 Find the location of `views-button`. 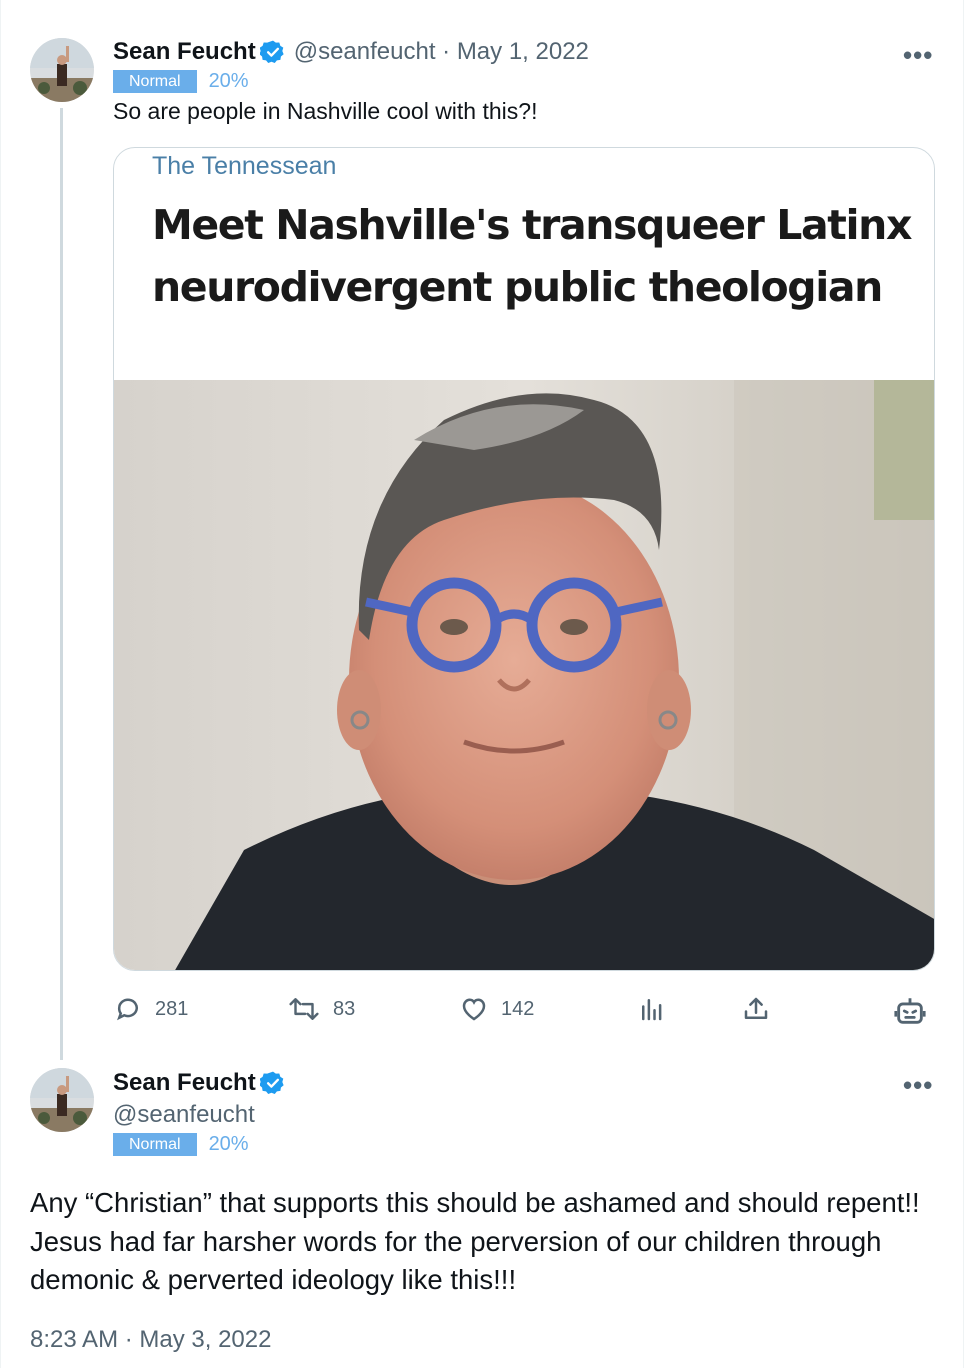

views-button is located at coordinates (652, 1009).